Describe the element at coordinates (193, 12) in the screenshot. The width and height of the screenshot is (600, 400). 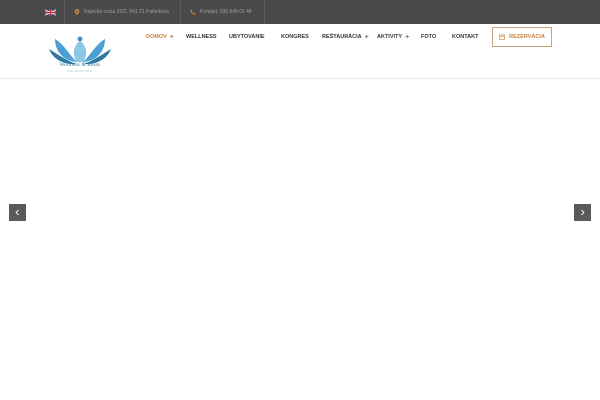
I see `phone-icon` at that location.